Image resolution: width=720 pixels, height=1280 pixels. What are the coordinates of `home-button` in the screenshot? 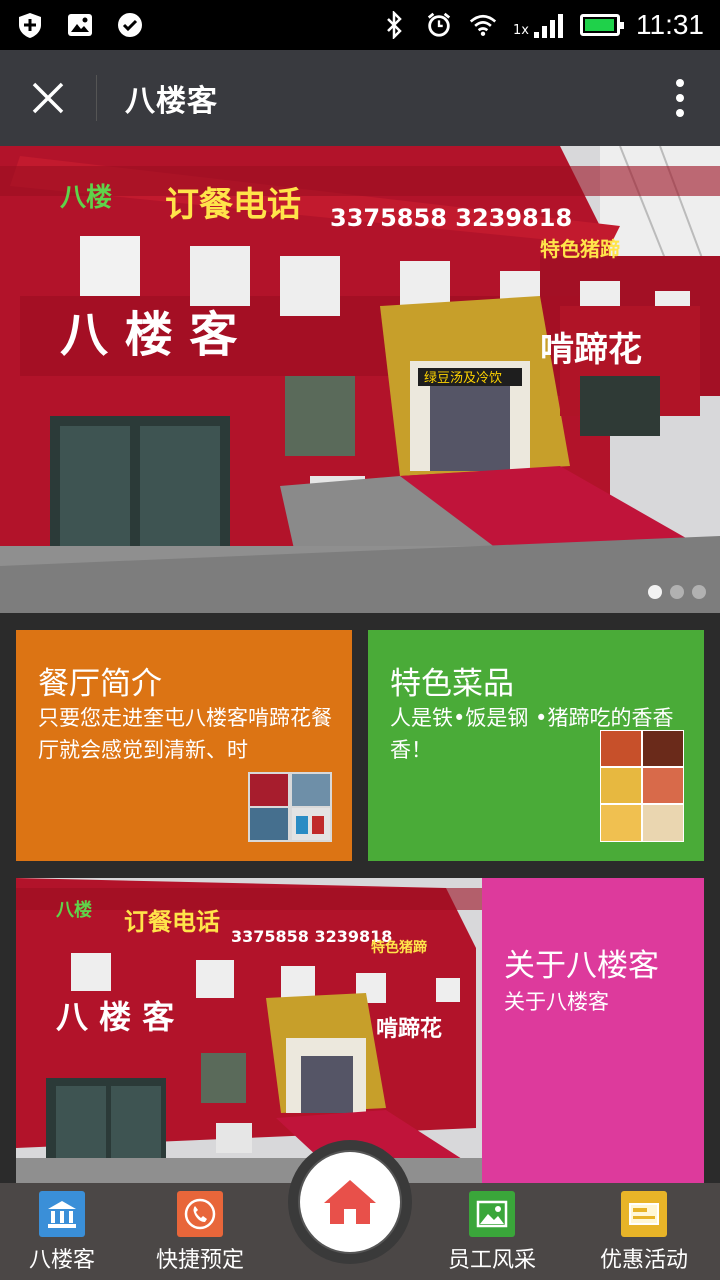 It's located at (350, 1202).